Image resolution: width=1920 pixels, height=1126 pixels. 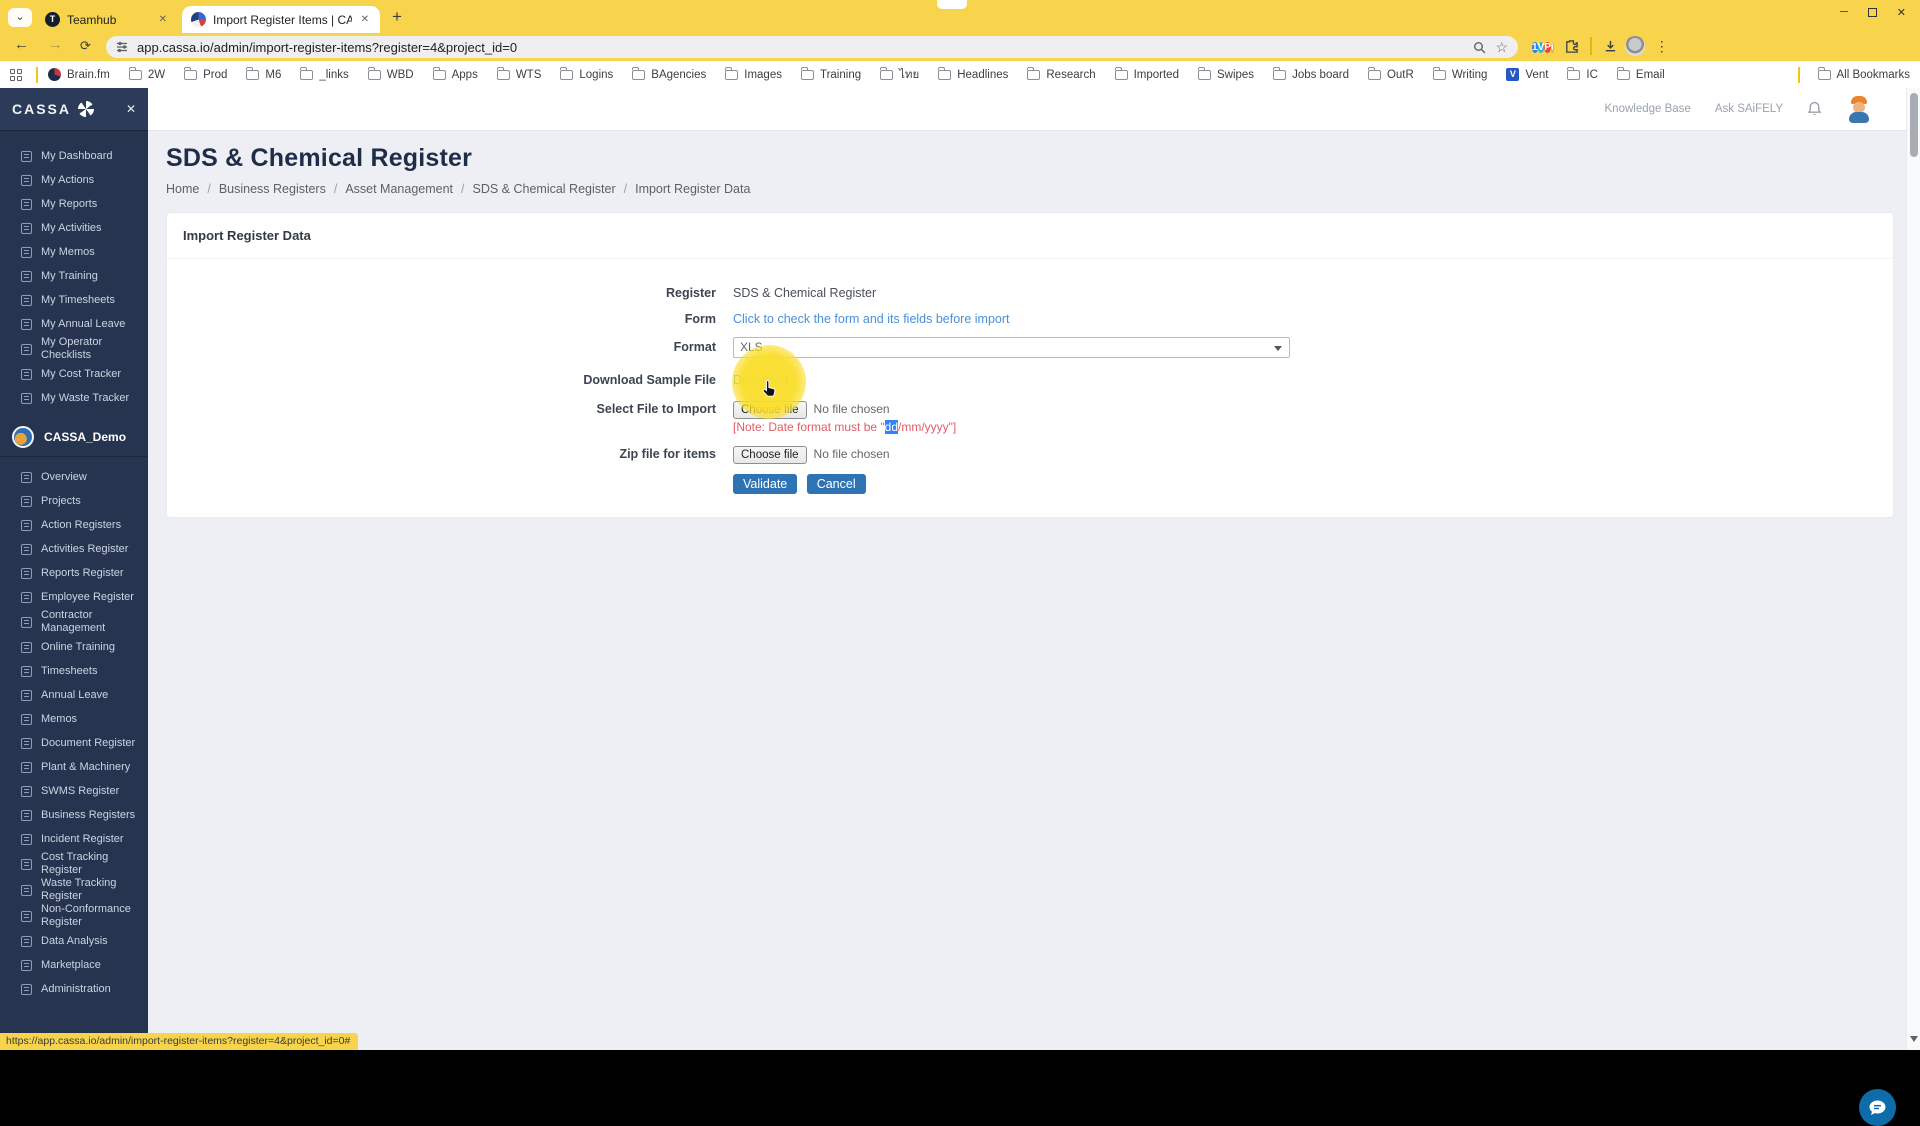 I want to click on sidebar-item: My Training, so click(x=74, y=276).